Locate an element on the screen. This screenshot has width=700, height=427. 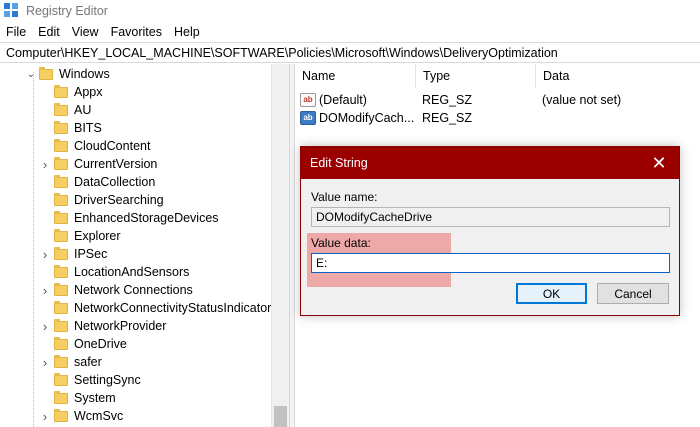
dialog-title: Edit String is located at coordinates (339, 163).